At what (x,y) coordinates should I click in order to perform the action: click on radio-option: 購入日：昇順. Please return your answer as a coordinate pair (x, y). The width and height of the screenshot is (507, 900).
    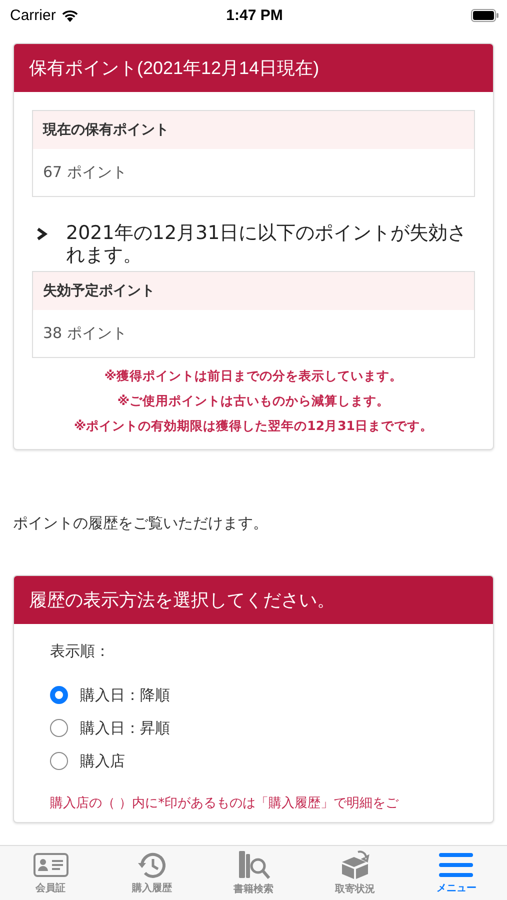
    Looking at the image, I should click on (253, 728).